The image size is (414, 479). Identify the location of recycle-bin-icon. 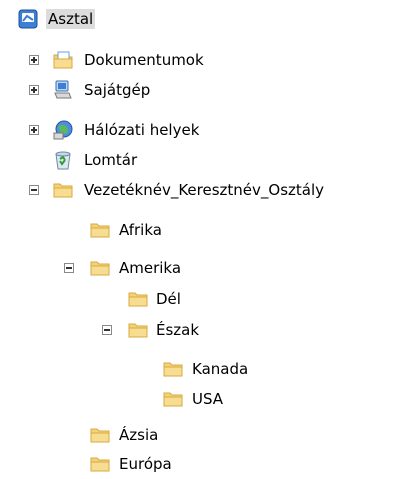
(63, 160).